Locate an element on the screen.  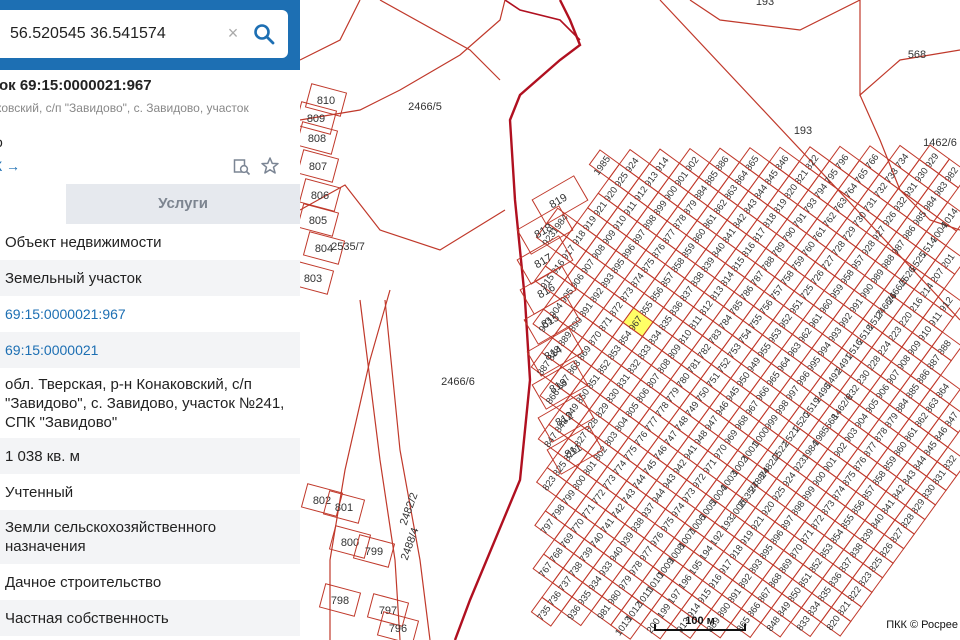
parcel-label: 734 is located at coordinates (902, 161).